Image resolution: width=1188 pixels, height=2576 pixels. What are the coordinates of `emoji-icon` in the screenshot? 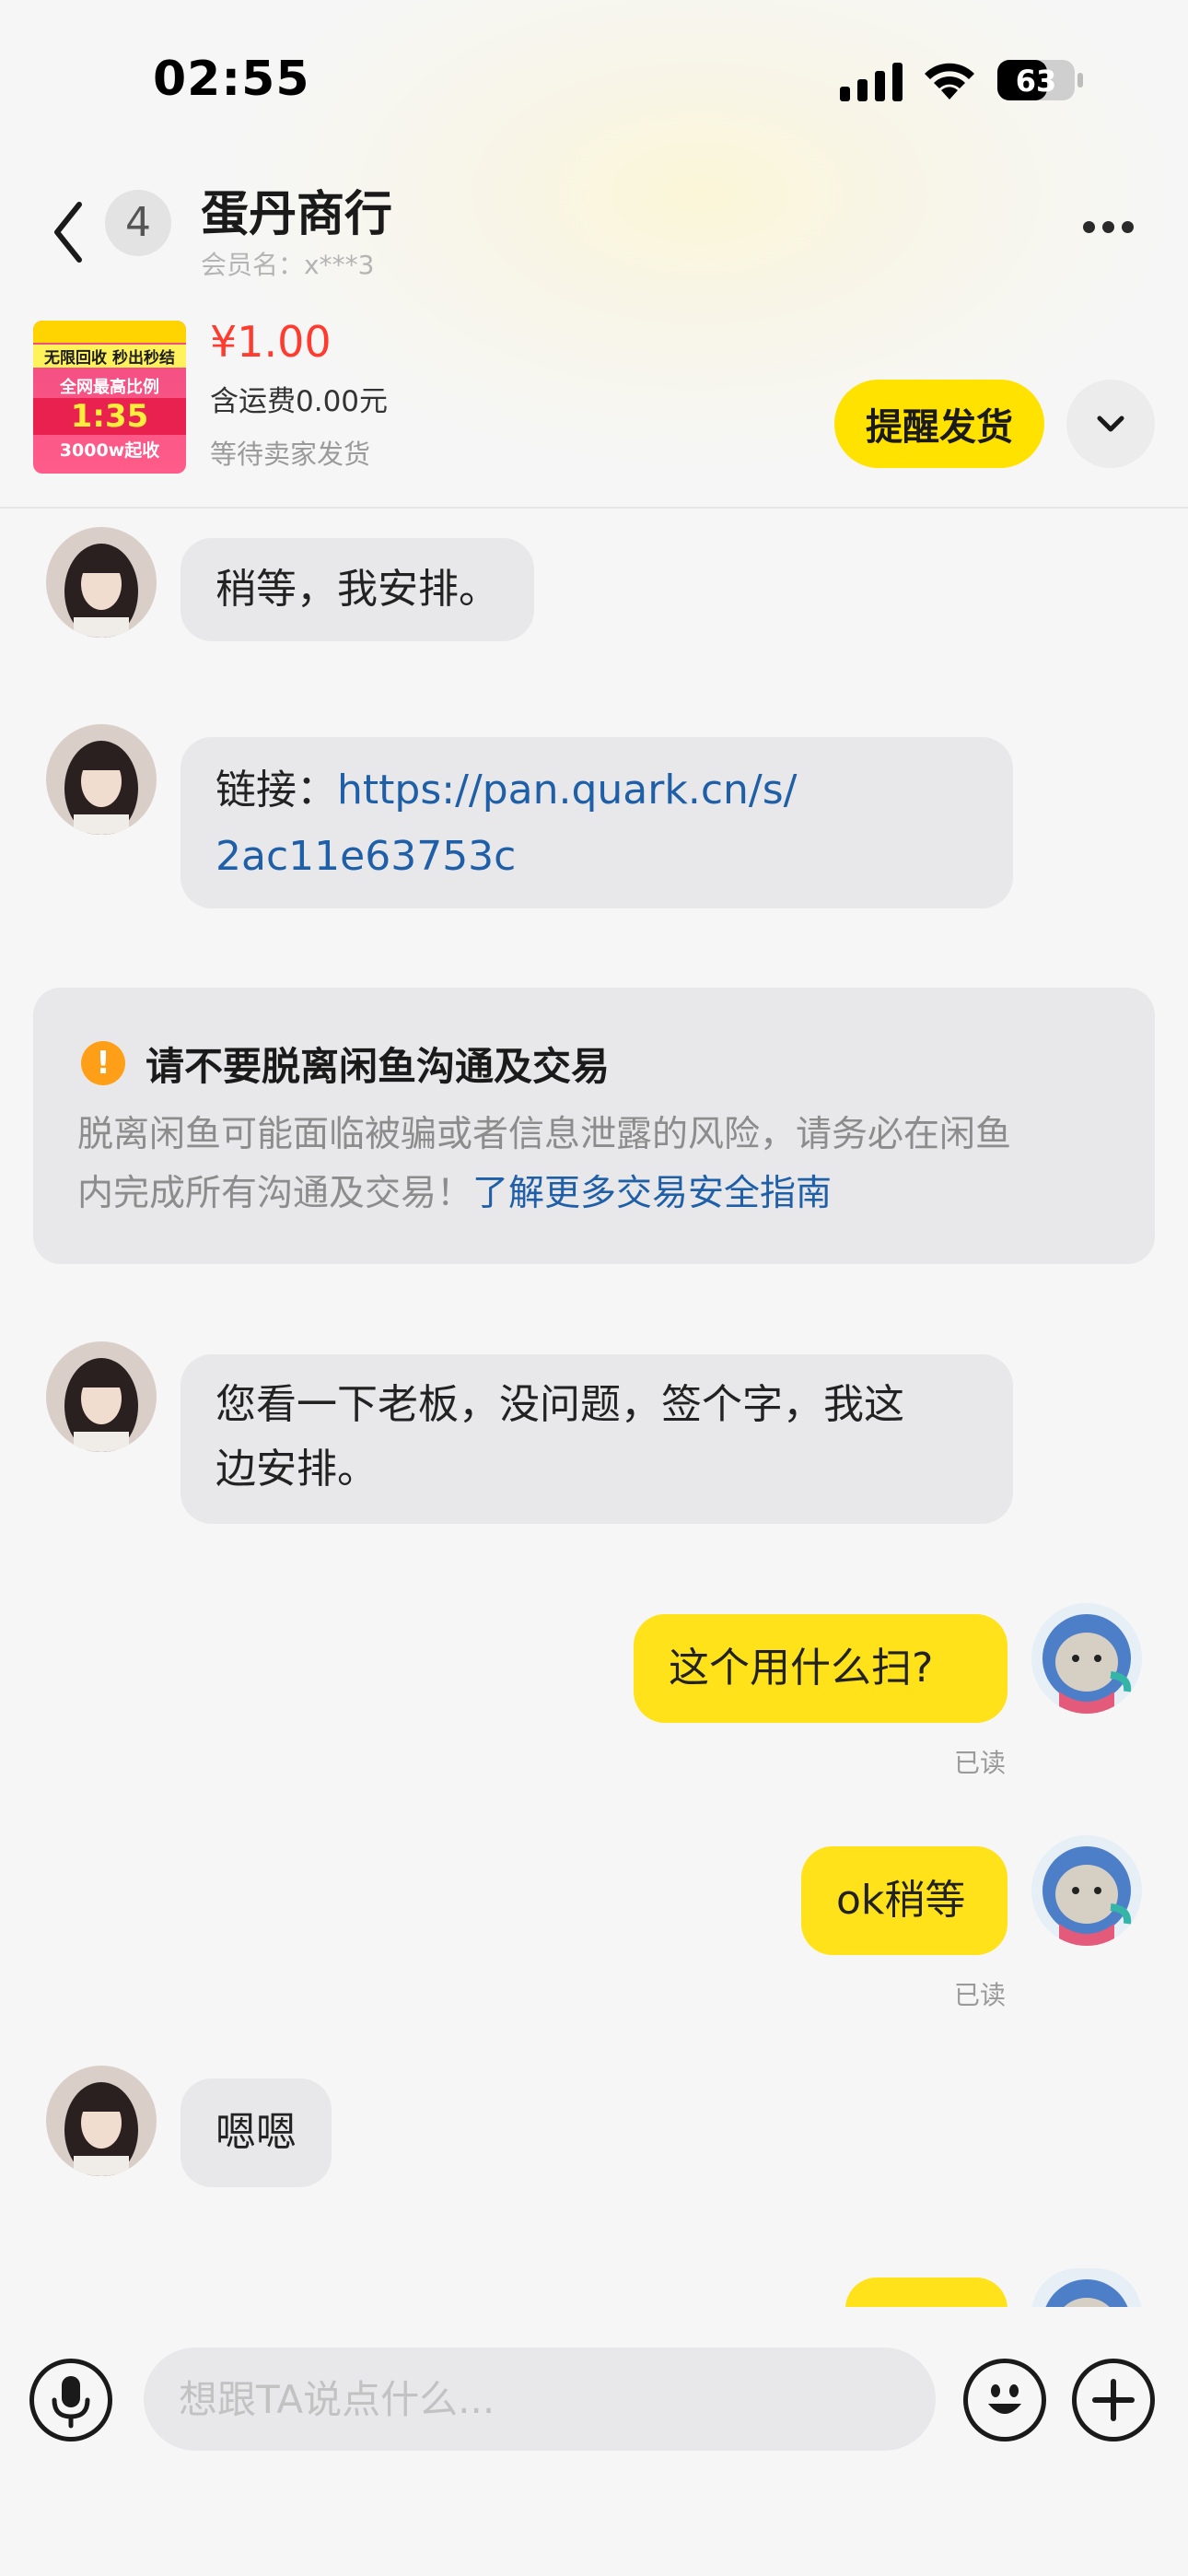 It's located at (1004, 2399).